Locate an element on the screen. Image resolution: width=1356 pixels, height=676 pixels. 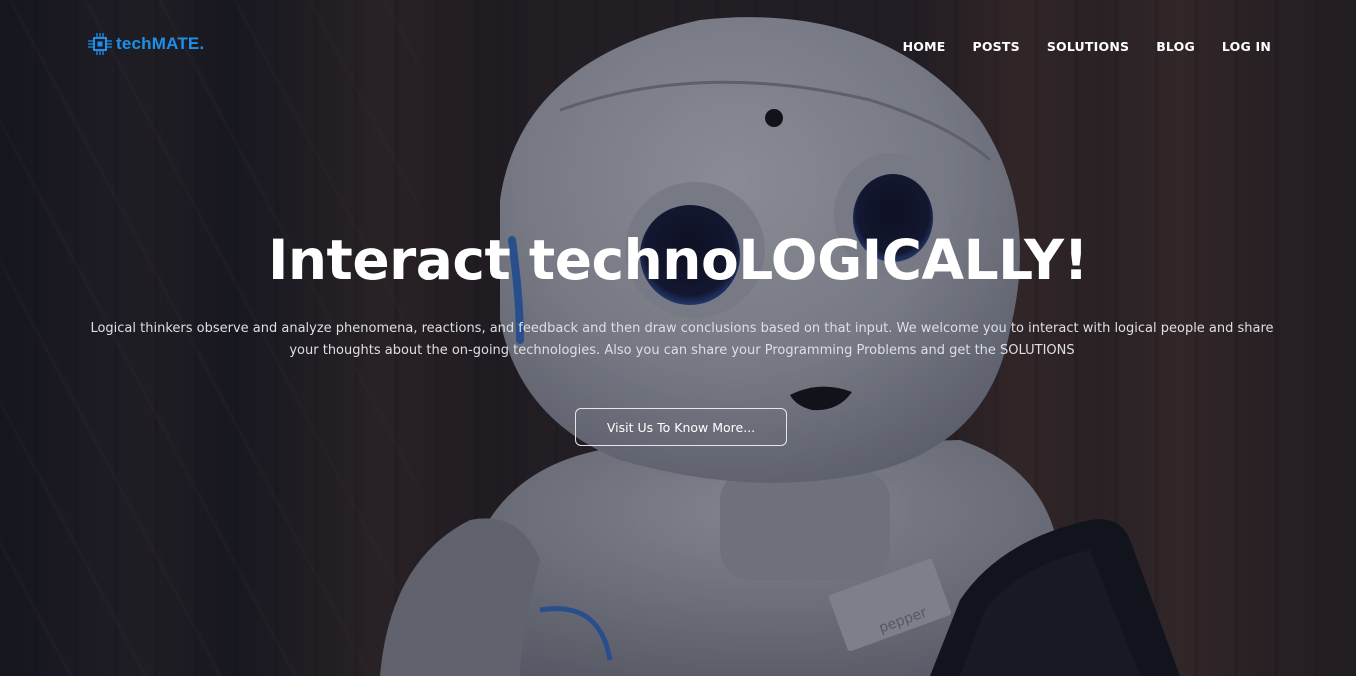
nav-item-home: HOME is located at coordinates (924, 46).